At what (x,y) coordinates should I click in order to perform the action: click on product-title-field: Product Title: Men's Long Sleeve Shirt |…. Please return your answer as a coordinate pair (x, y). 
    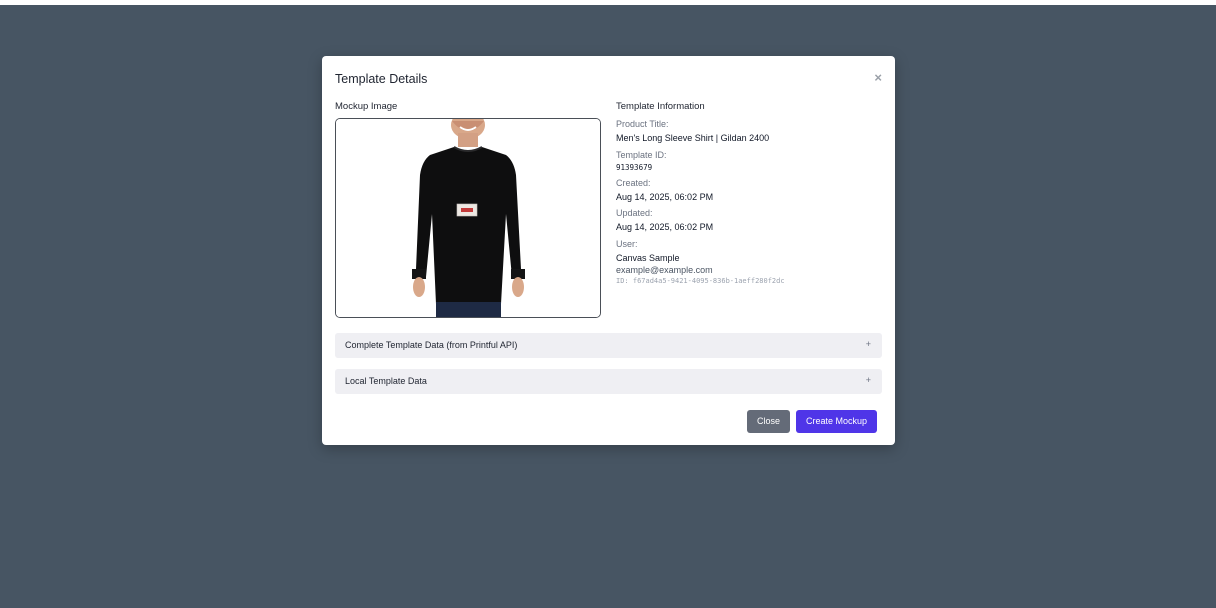
    Looking at the image, I should click on (692, 131).